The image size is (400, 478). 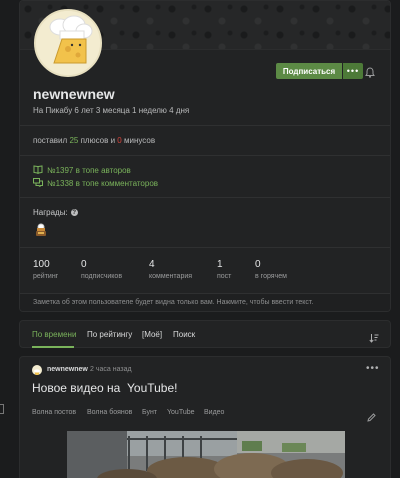 What do you see at coordinates (53, 347) in the screenshot?
I see `active-tab-underline` at bounding box center [53, 347].